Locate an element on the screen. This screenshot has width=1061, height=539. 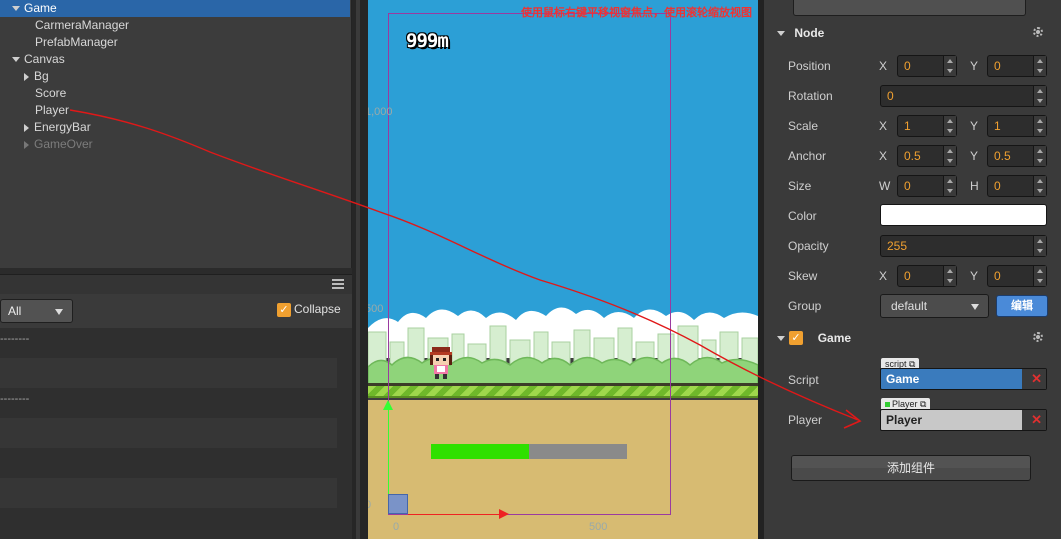
scale-y-value: 1 is located at coordinates (997, 126).